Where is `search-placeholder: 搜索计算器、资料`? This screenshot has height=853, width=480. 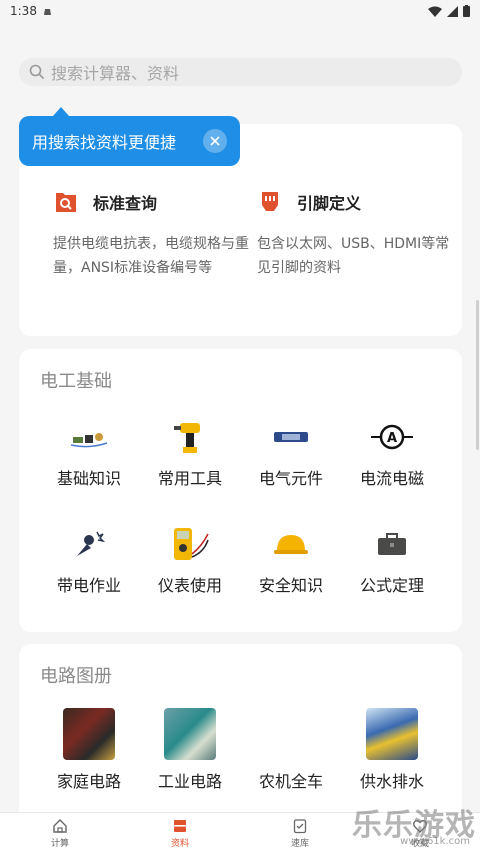 search-placeholder: 搜索计算器、资料 is located at coordinates (115, 73).